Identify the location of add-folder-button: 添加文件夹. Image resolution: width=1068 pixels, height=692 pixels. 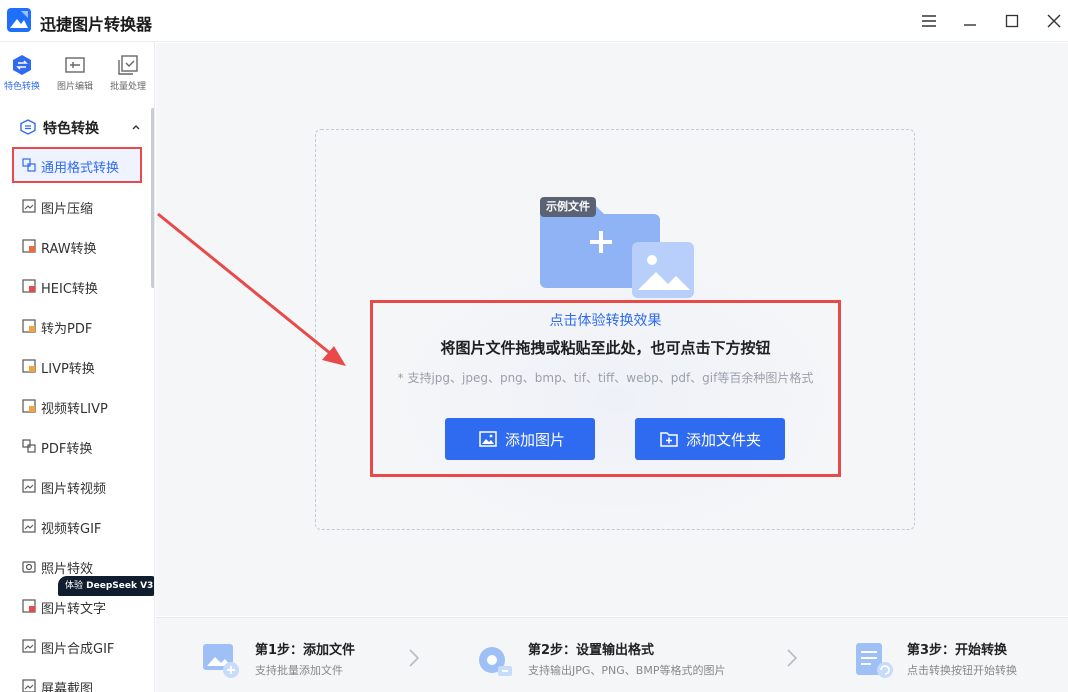
(710, 439).